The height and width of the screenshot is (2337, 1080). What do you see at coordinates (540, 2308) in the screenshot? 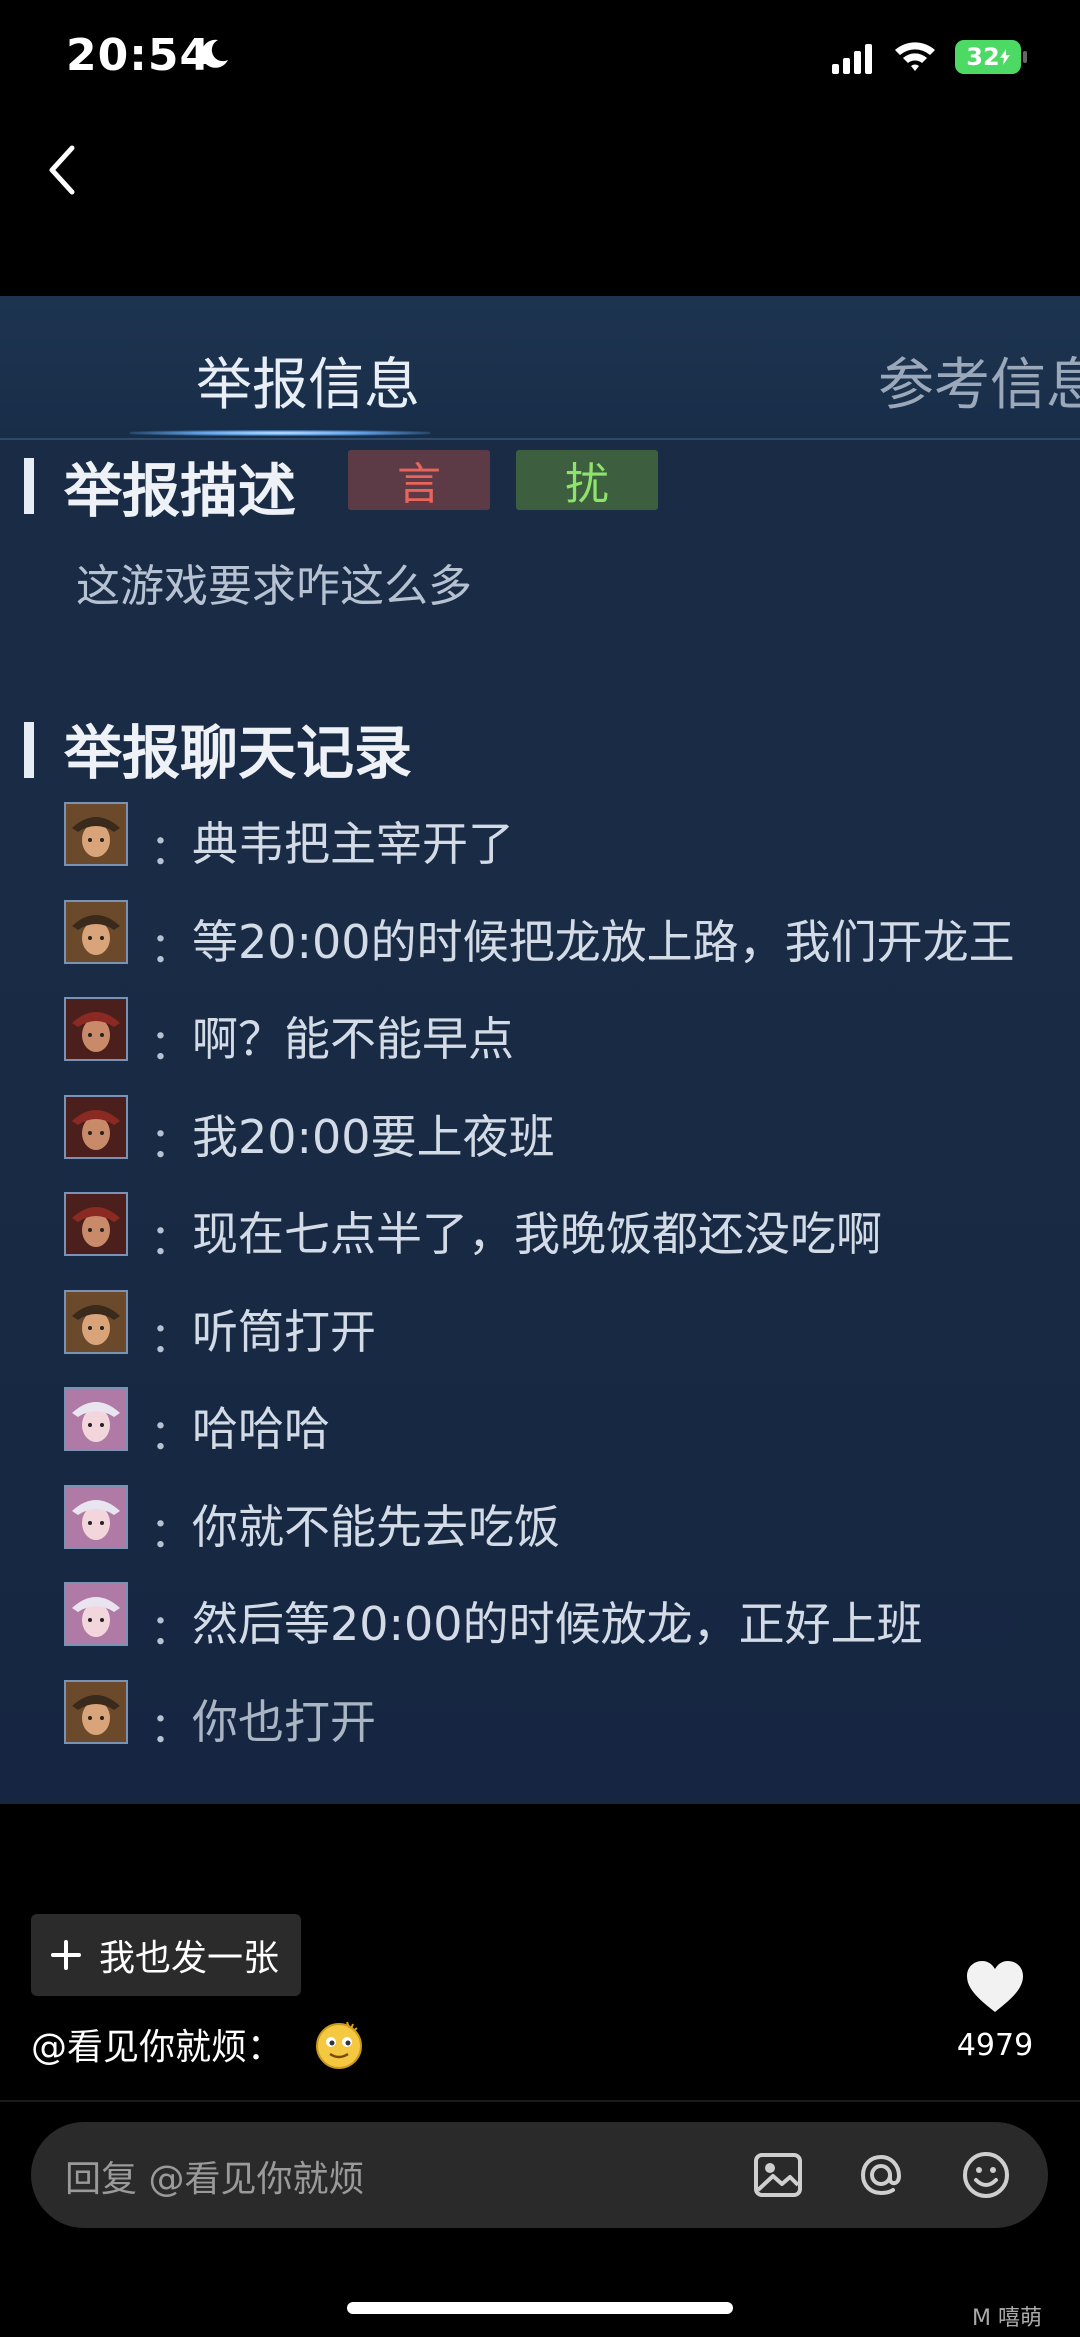
I see `home-indicator` at bounding box center [540, 2308].